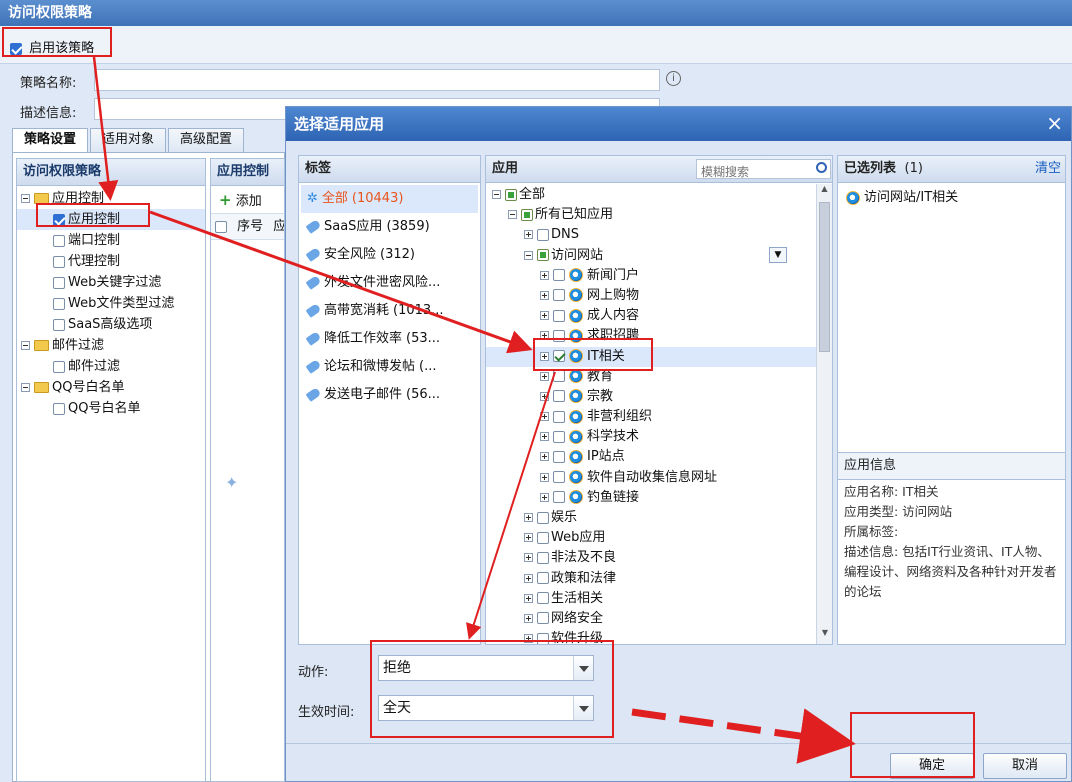  I want to click on arrow-enable-to-app-control, so click(105, 128).